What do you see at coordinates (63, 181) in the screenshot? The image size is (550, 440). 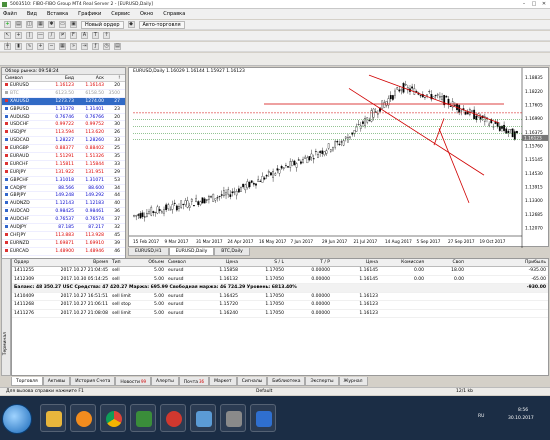 I see `market-watch-row: GBPCHF 1.31018 1.31071 53` at bounding box center [63, 181].